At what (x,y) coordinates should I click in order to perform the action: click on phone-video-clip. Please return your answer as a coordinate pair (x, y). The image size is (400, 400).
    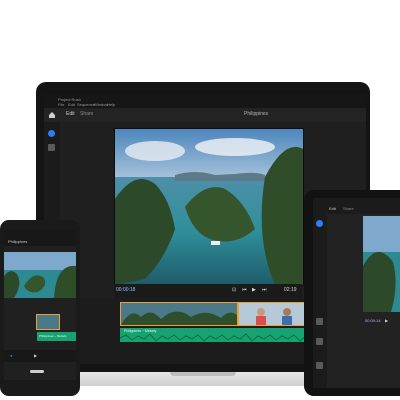
    Looking at the image, I should click on (48, 322).